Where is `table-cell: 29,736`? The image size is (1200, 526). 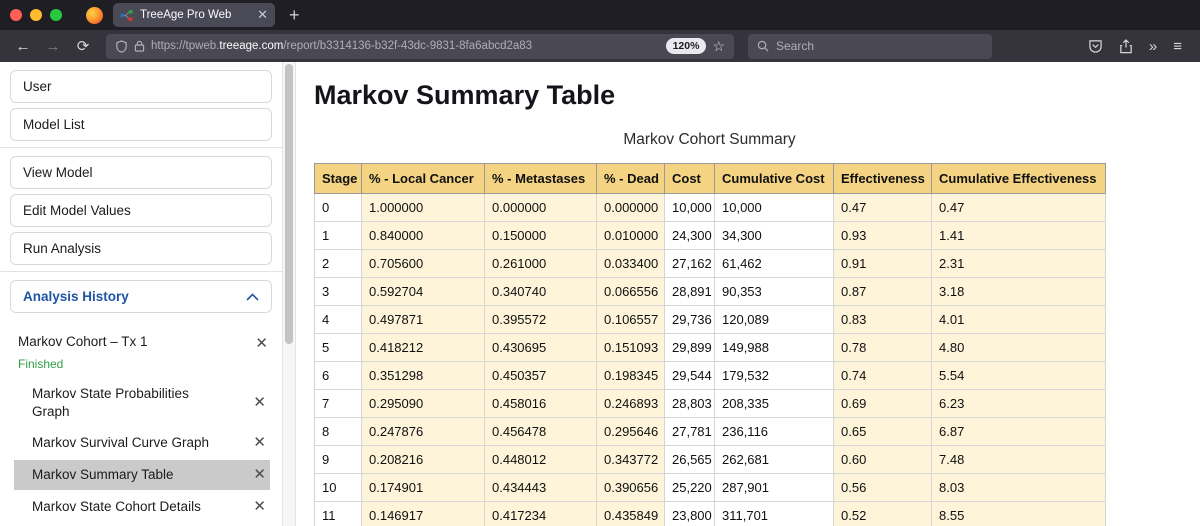
table-cell: 29,736 is located at coordinates (689, 319).